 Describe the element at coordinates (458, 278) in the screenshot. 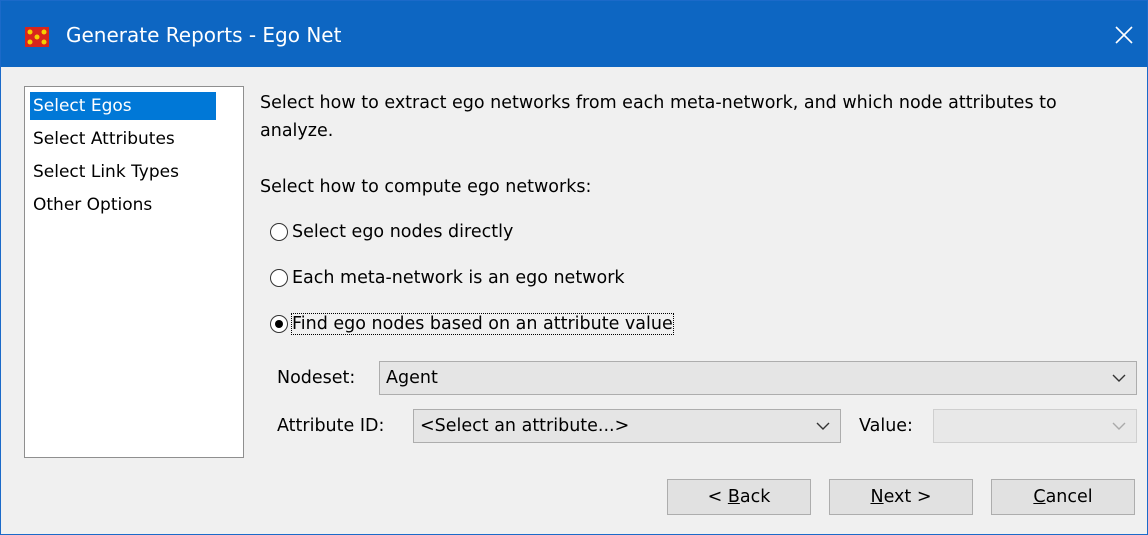

I see `radio-label: Each meta-network is an ego network` at that location.